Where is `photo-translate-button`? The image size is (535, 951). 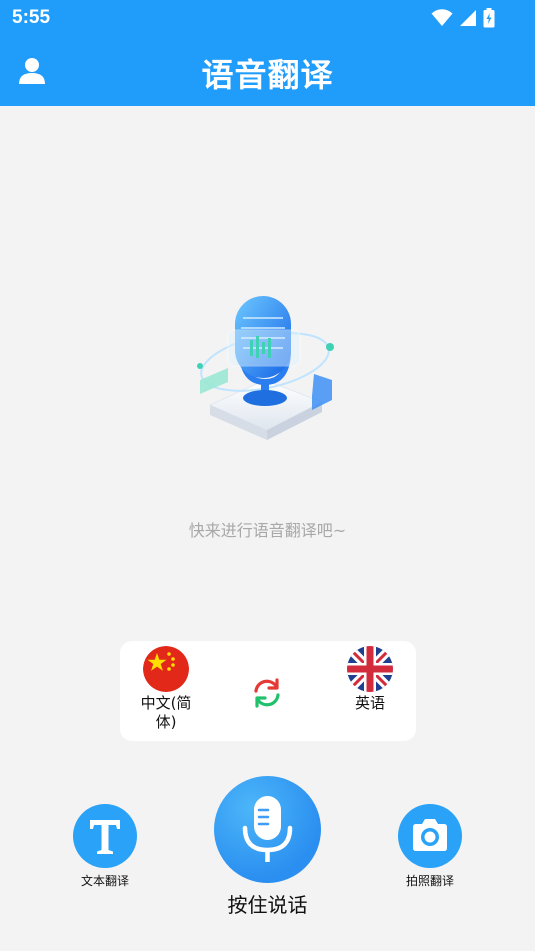
photo-translate-button is located at coordinates (430, 836).